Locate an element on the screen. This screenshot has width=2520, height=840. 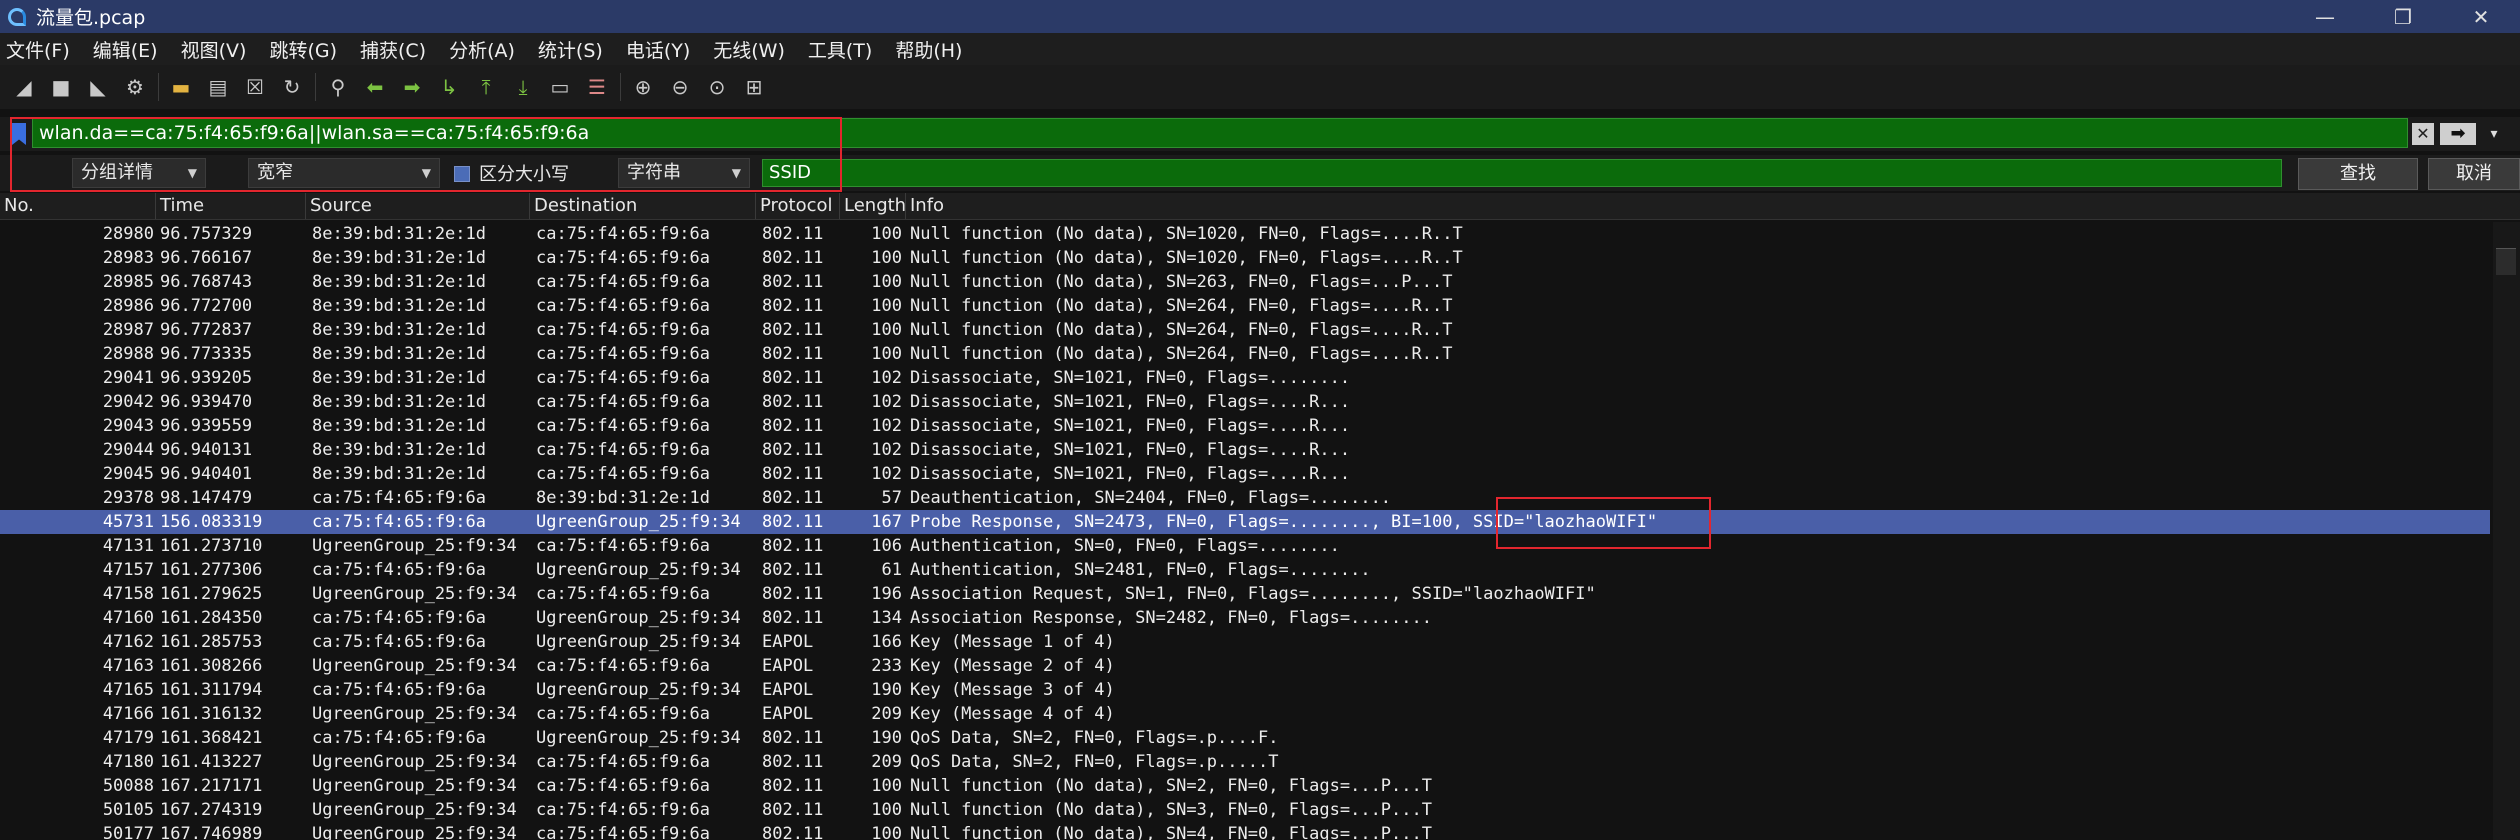
search-string-input: SSID is located at coordinates (1522, 173).